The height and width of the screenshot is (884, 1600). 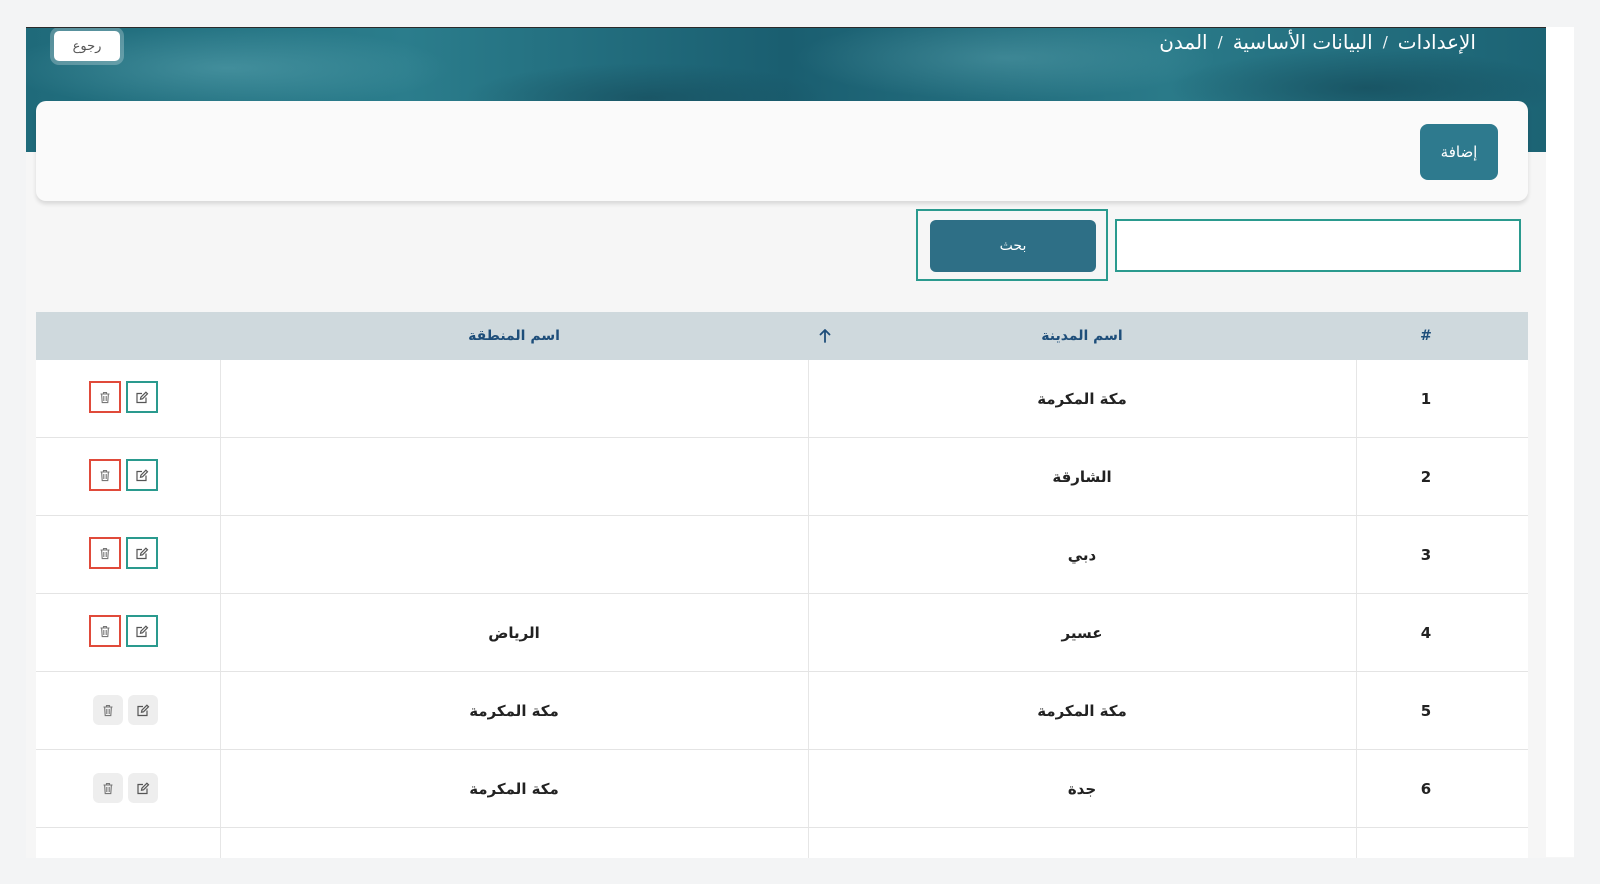 What do you see at coordinates (1426, 476) in the screenshot?
I see `row-index: 2` at bounding box center [1426, 476].